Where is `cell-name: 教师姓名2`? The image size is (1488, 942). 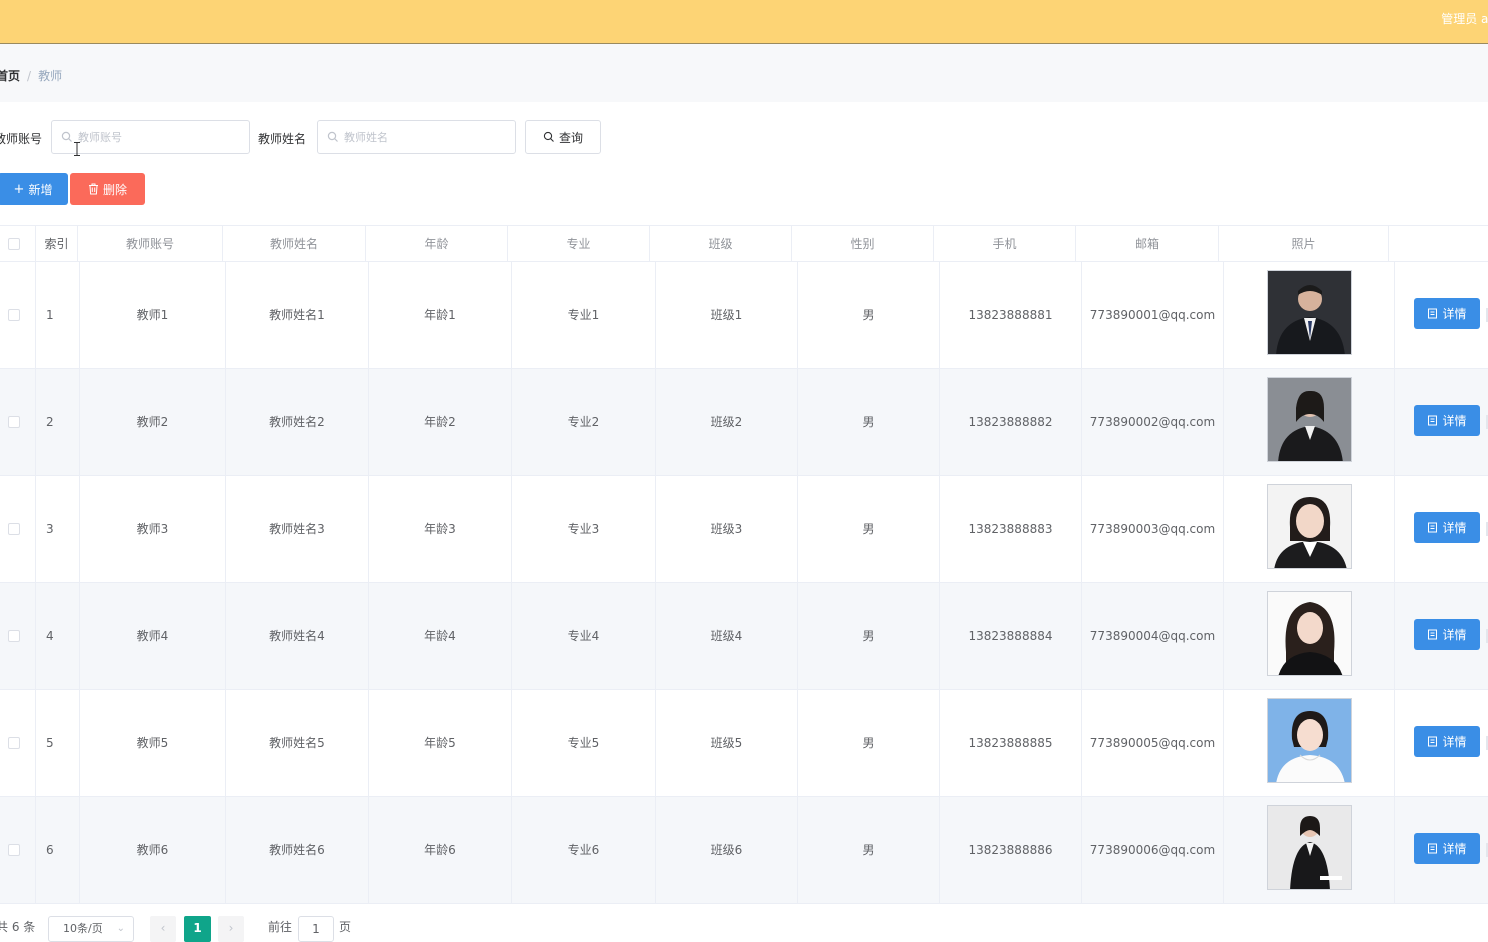
cell-name: 教师姓名2 is located at coordinates (297, 422).